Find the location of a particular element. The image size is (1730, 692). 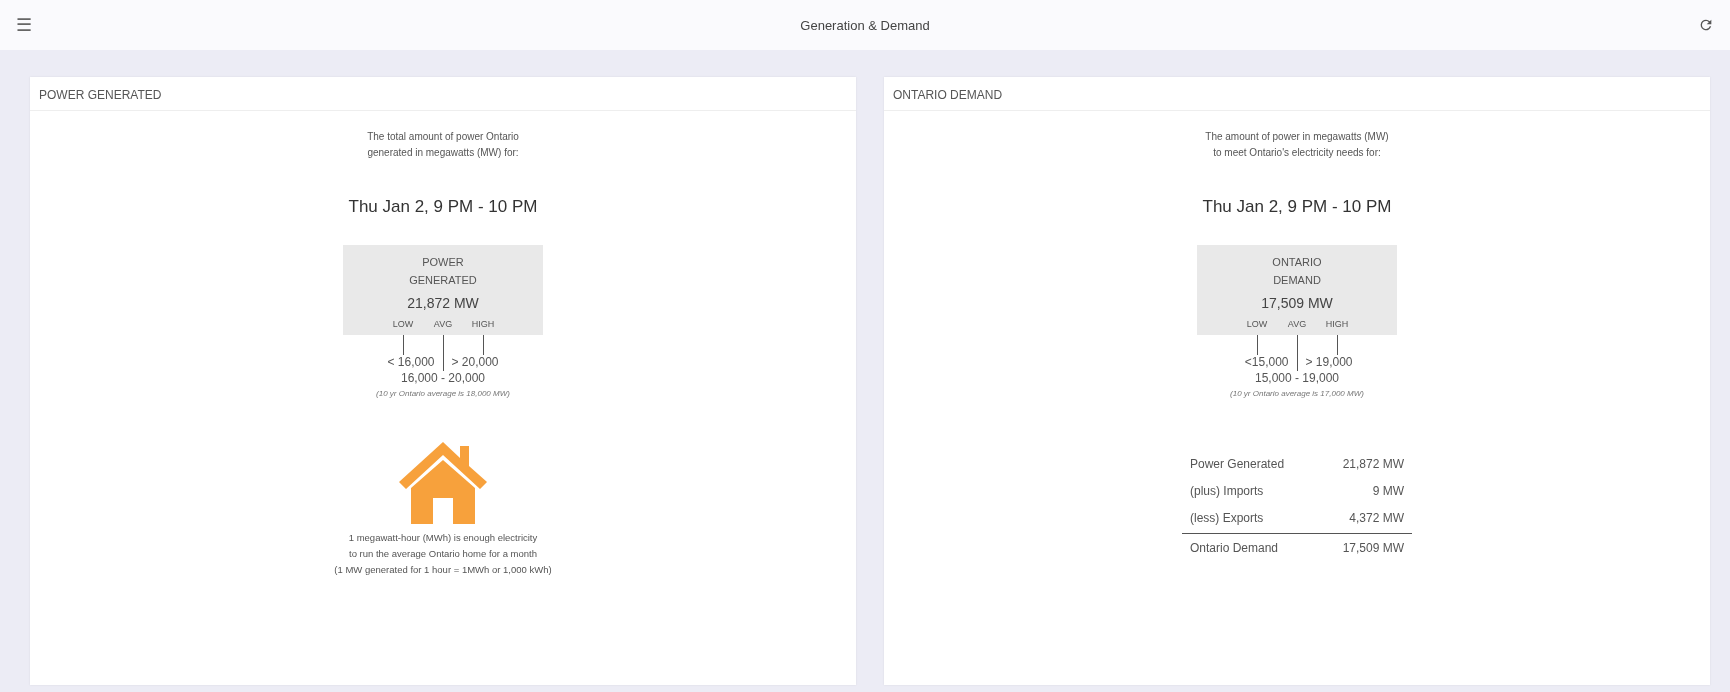

app-title: Generation & Demand is located at coordinates (865, 25).